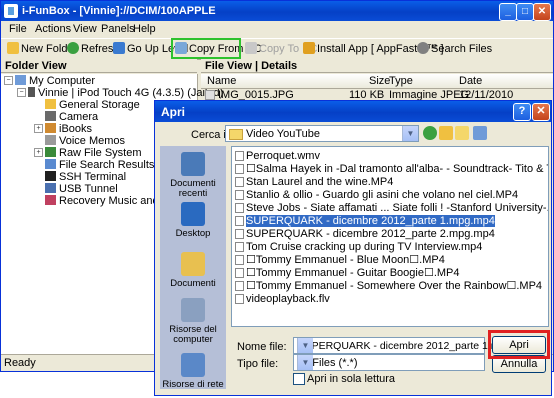 This screenshot has height=398, width=554. What do you see at coordinates (470, 81) in the screenshot?
I see `column-date: Date` at bounding box center [470, 81].